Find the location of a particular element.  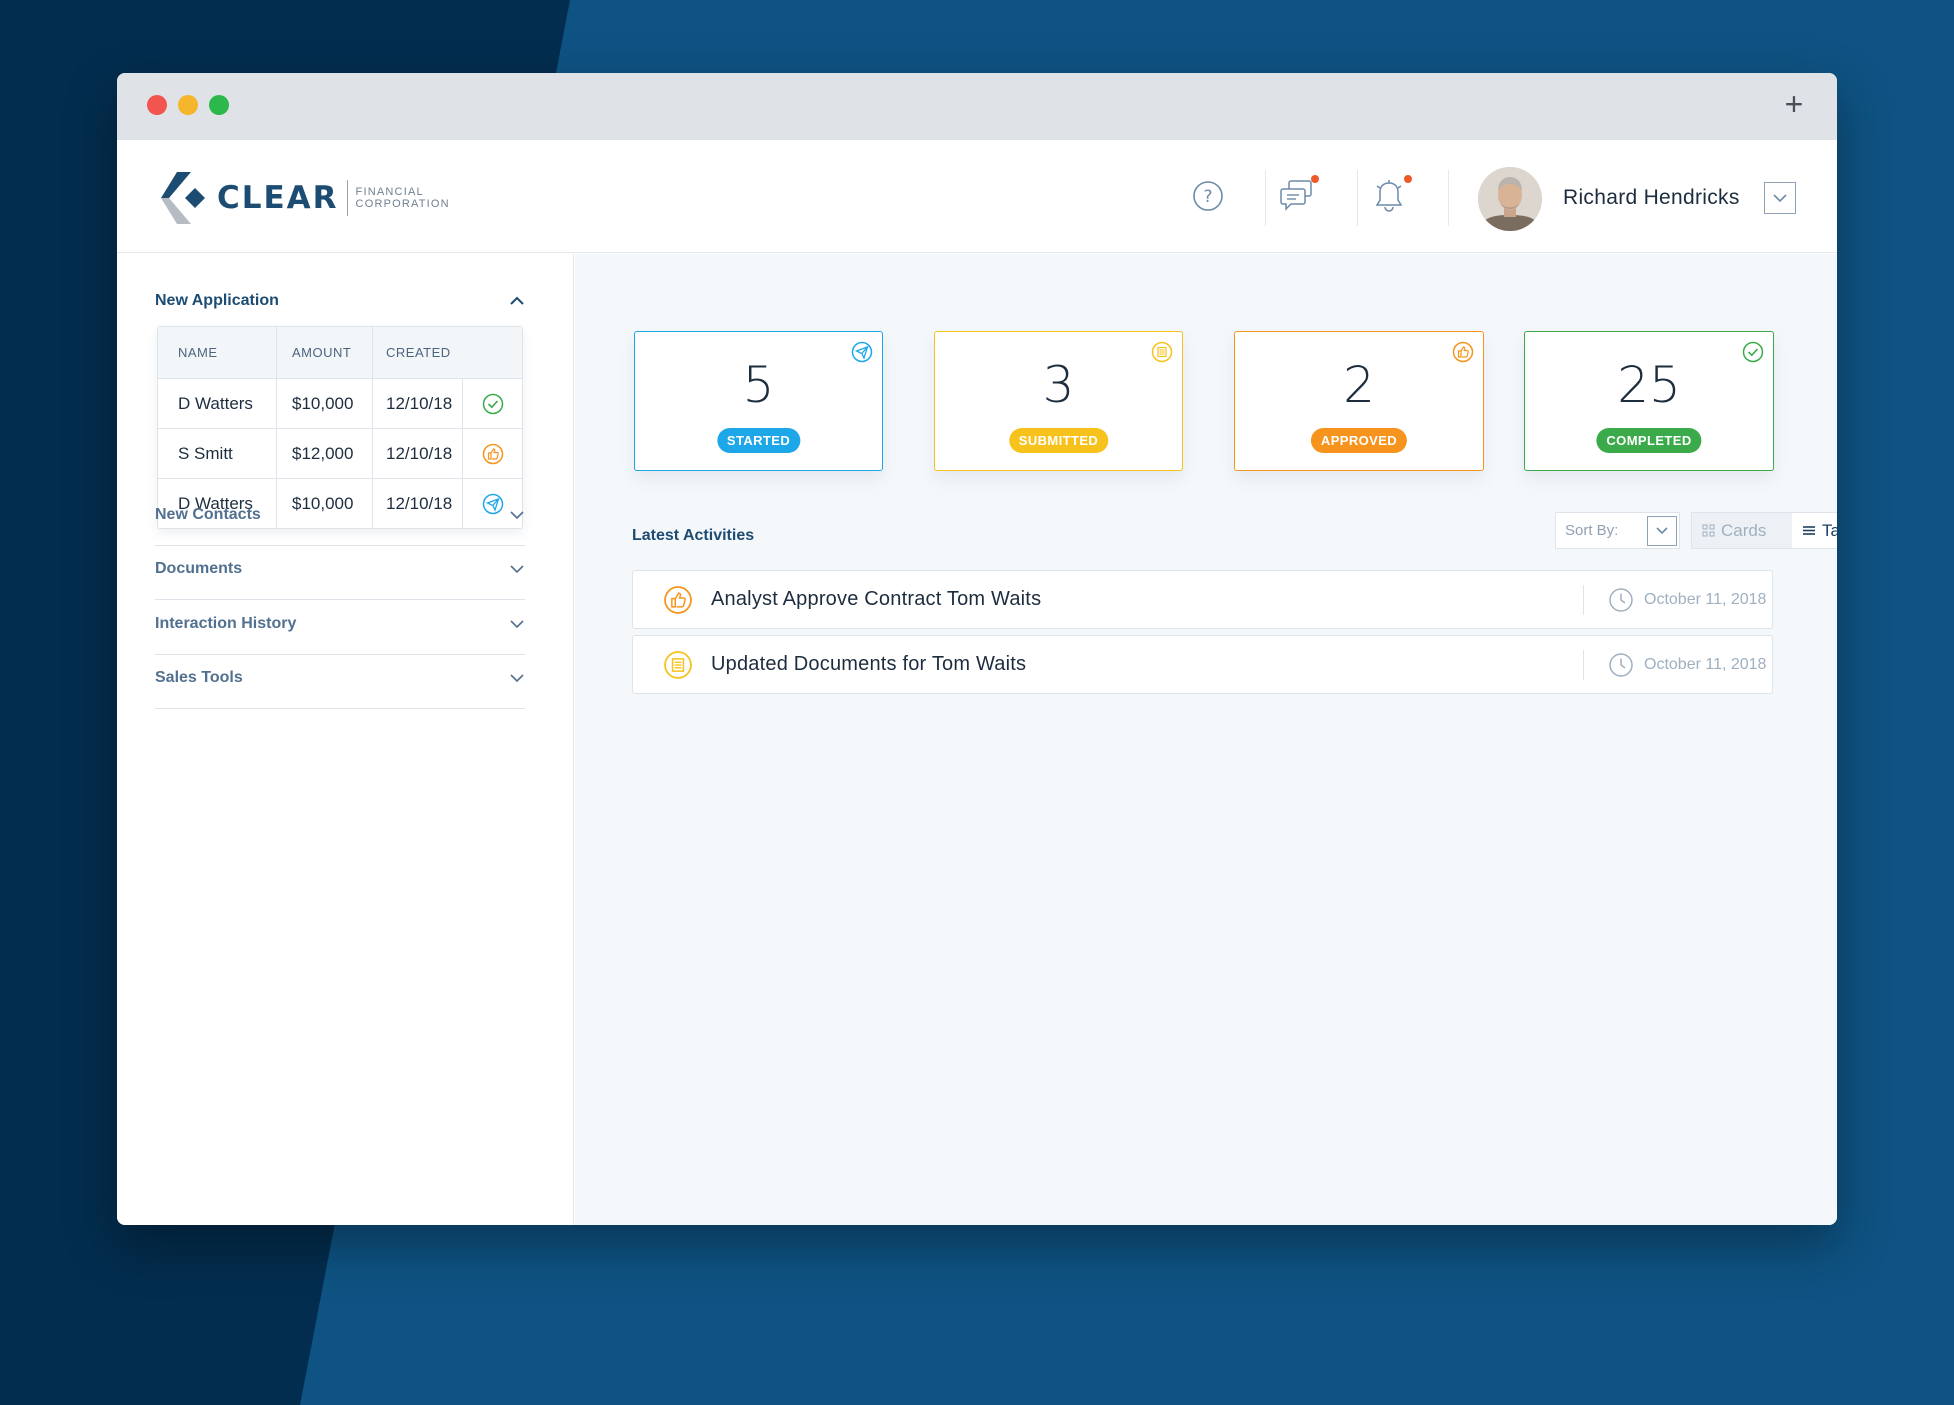

avatar is located at coordinates (1510, 199).